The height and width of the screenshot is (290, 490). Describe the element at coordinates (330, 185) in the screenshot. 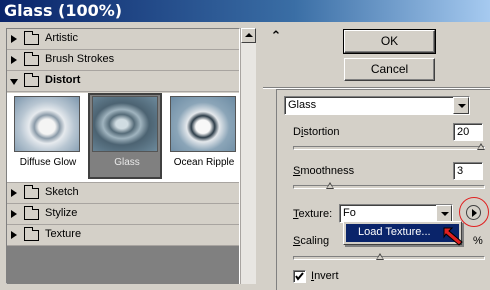

I see `smoothness-slider-thumb` at that location.